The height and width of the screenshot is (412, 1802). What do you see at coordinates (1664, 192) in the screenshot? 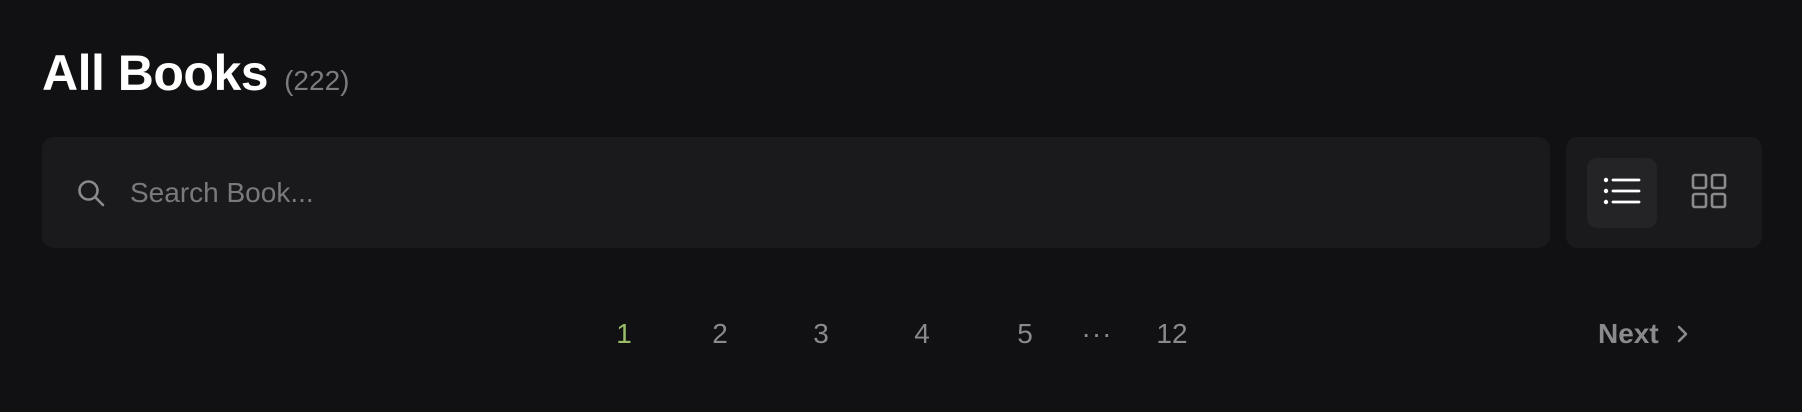
I see `view-toggle` at bounding box center [1664, 192].